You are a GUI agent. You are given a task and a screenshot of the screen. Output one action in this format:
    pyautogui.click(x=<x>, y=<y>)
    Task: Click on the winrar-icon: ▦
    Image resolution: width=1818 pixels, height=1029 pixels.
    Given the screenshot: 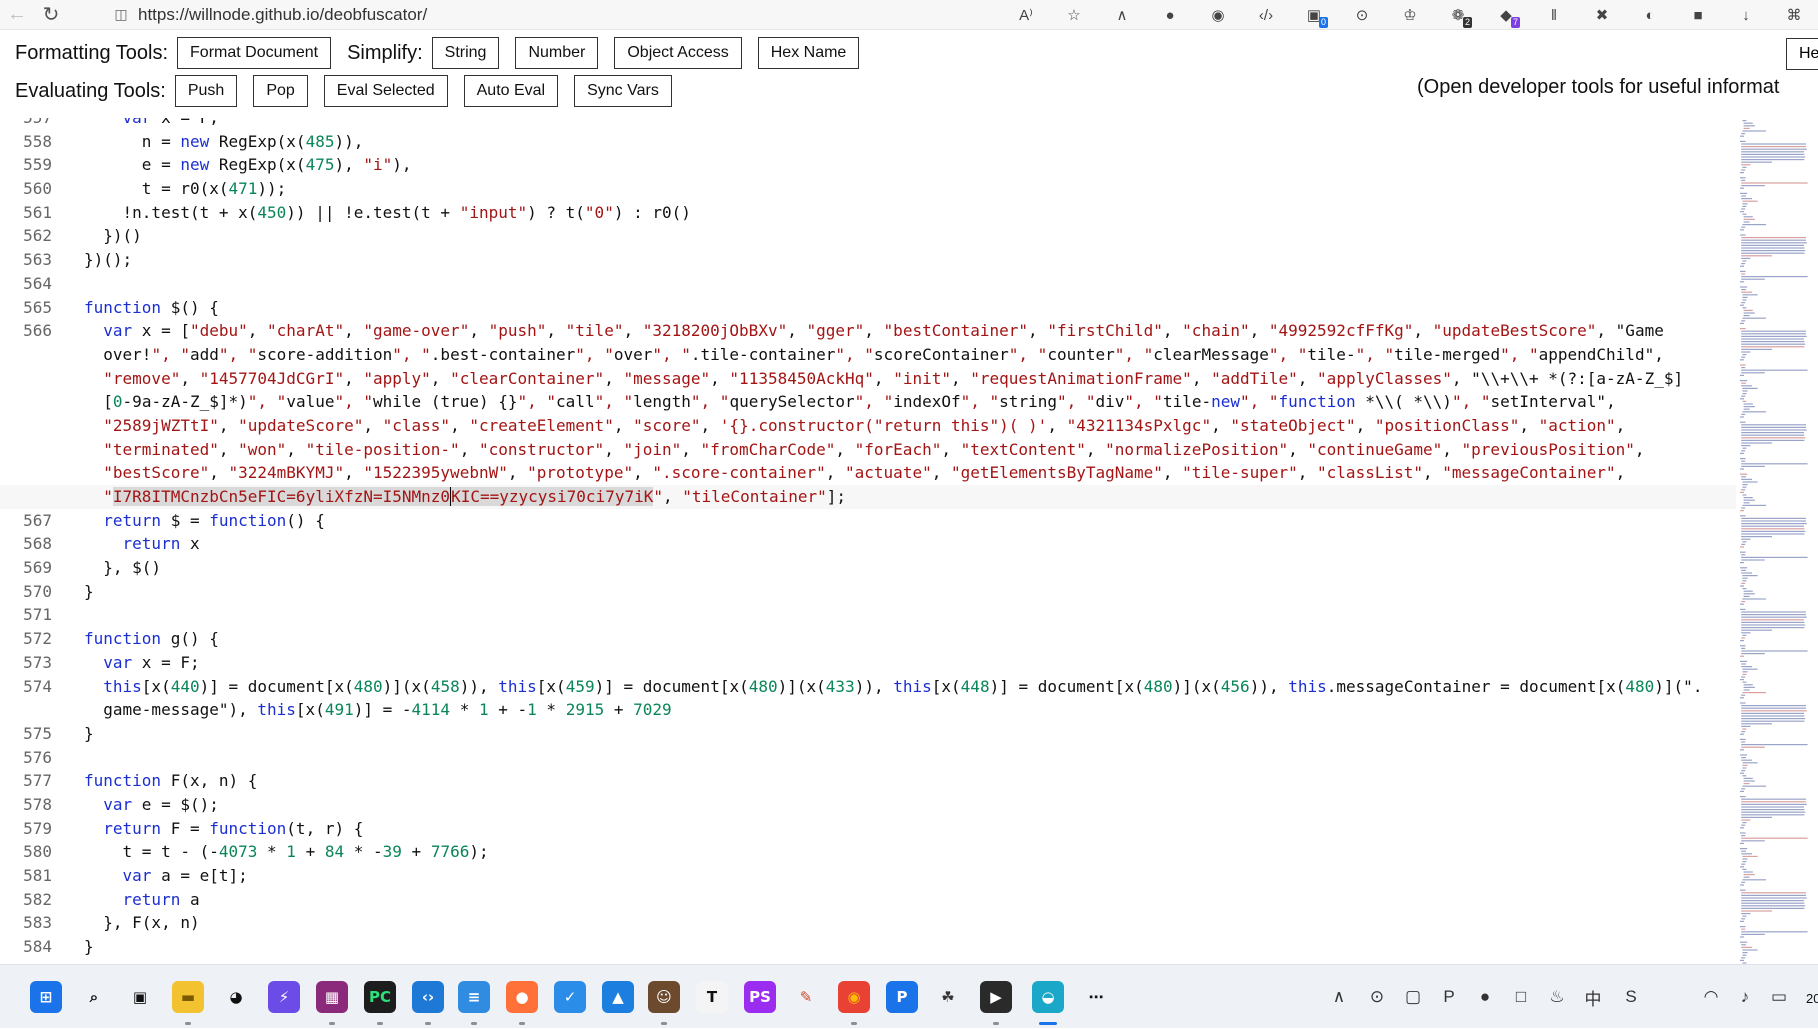 What is the action you would take?
    pyautogui.click(x=332, y=997)
    